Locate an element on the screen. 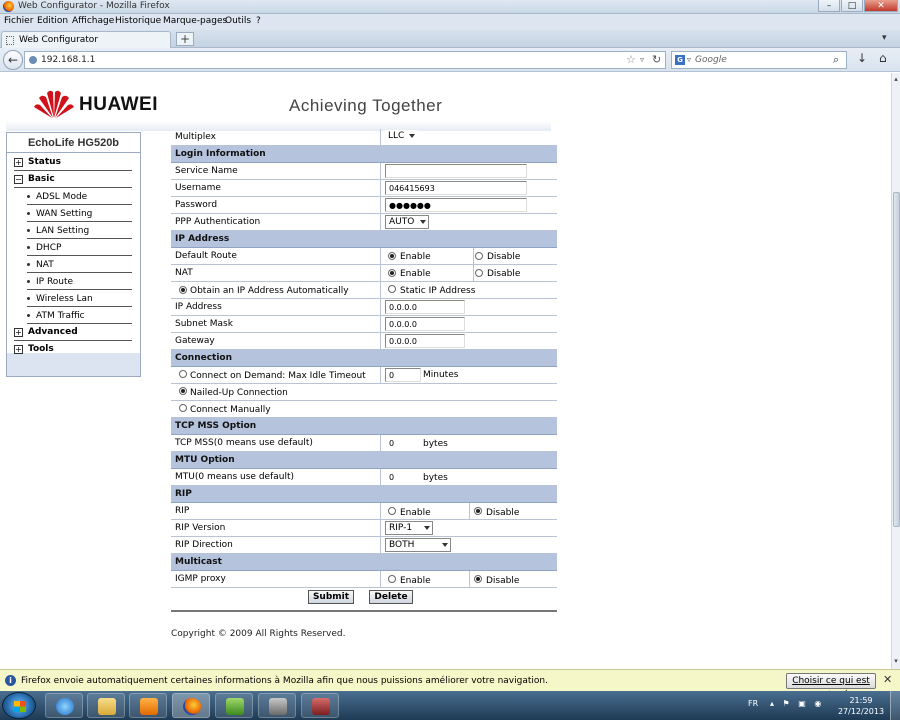 Image resolution: width=900 pixels, height=720 pixels. sidebar-item-label: Basic is located at coordinates (41, 179).